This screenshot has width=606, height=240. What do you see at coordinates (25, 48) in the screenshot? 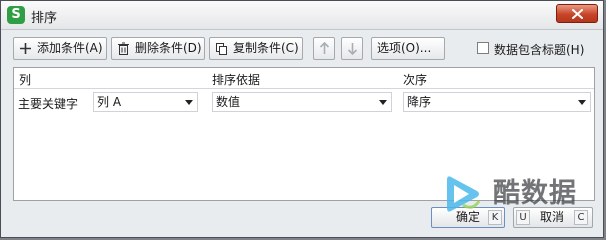
I see `plus-icon` at bounding box center [25, 48].